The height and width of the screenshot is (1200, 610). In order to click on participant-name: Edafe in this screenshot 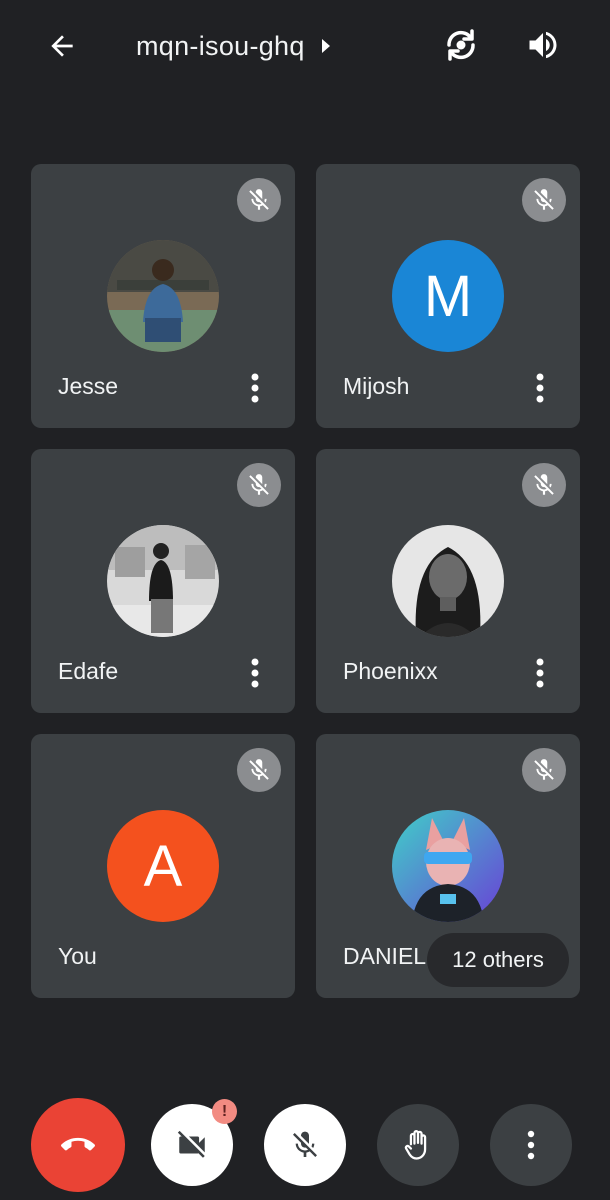, I will do `click(88, 671)`.